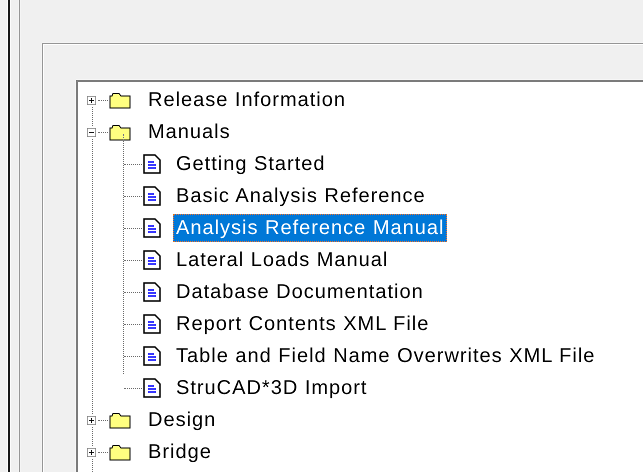  I want to click on collapse-icon, so click(91, 132).